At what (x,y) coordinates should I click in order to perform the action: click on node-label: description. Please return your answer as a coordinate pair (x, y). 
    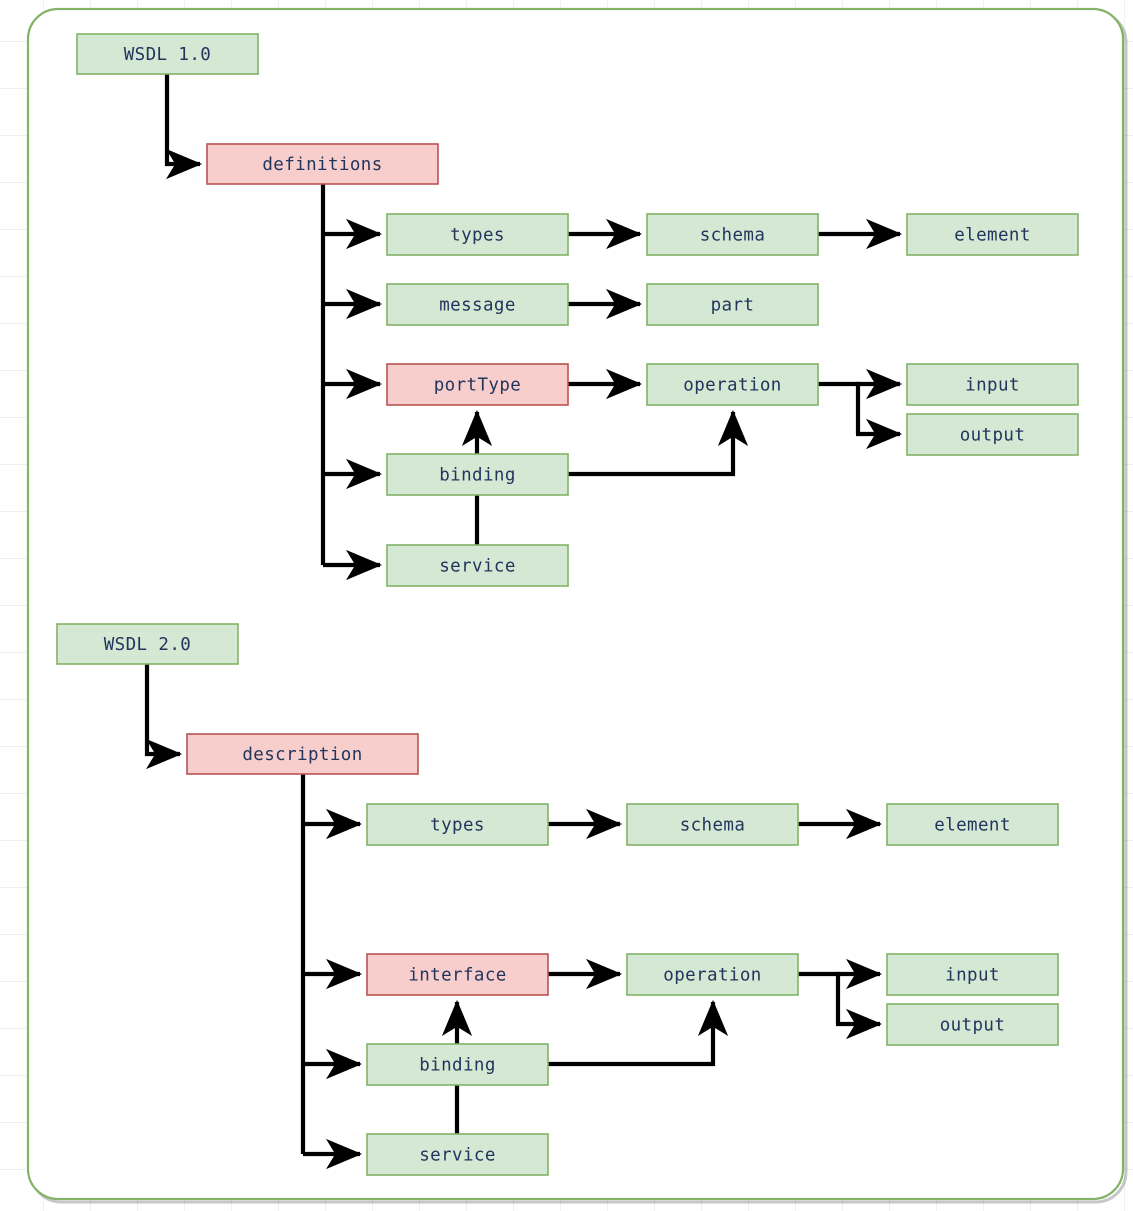
    Looking at the image, I should click on (302, 755).